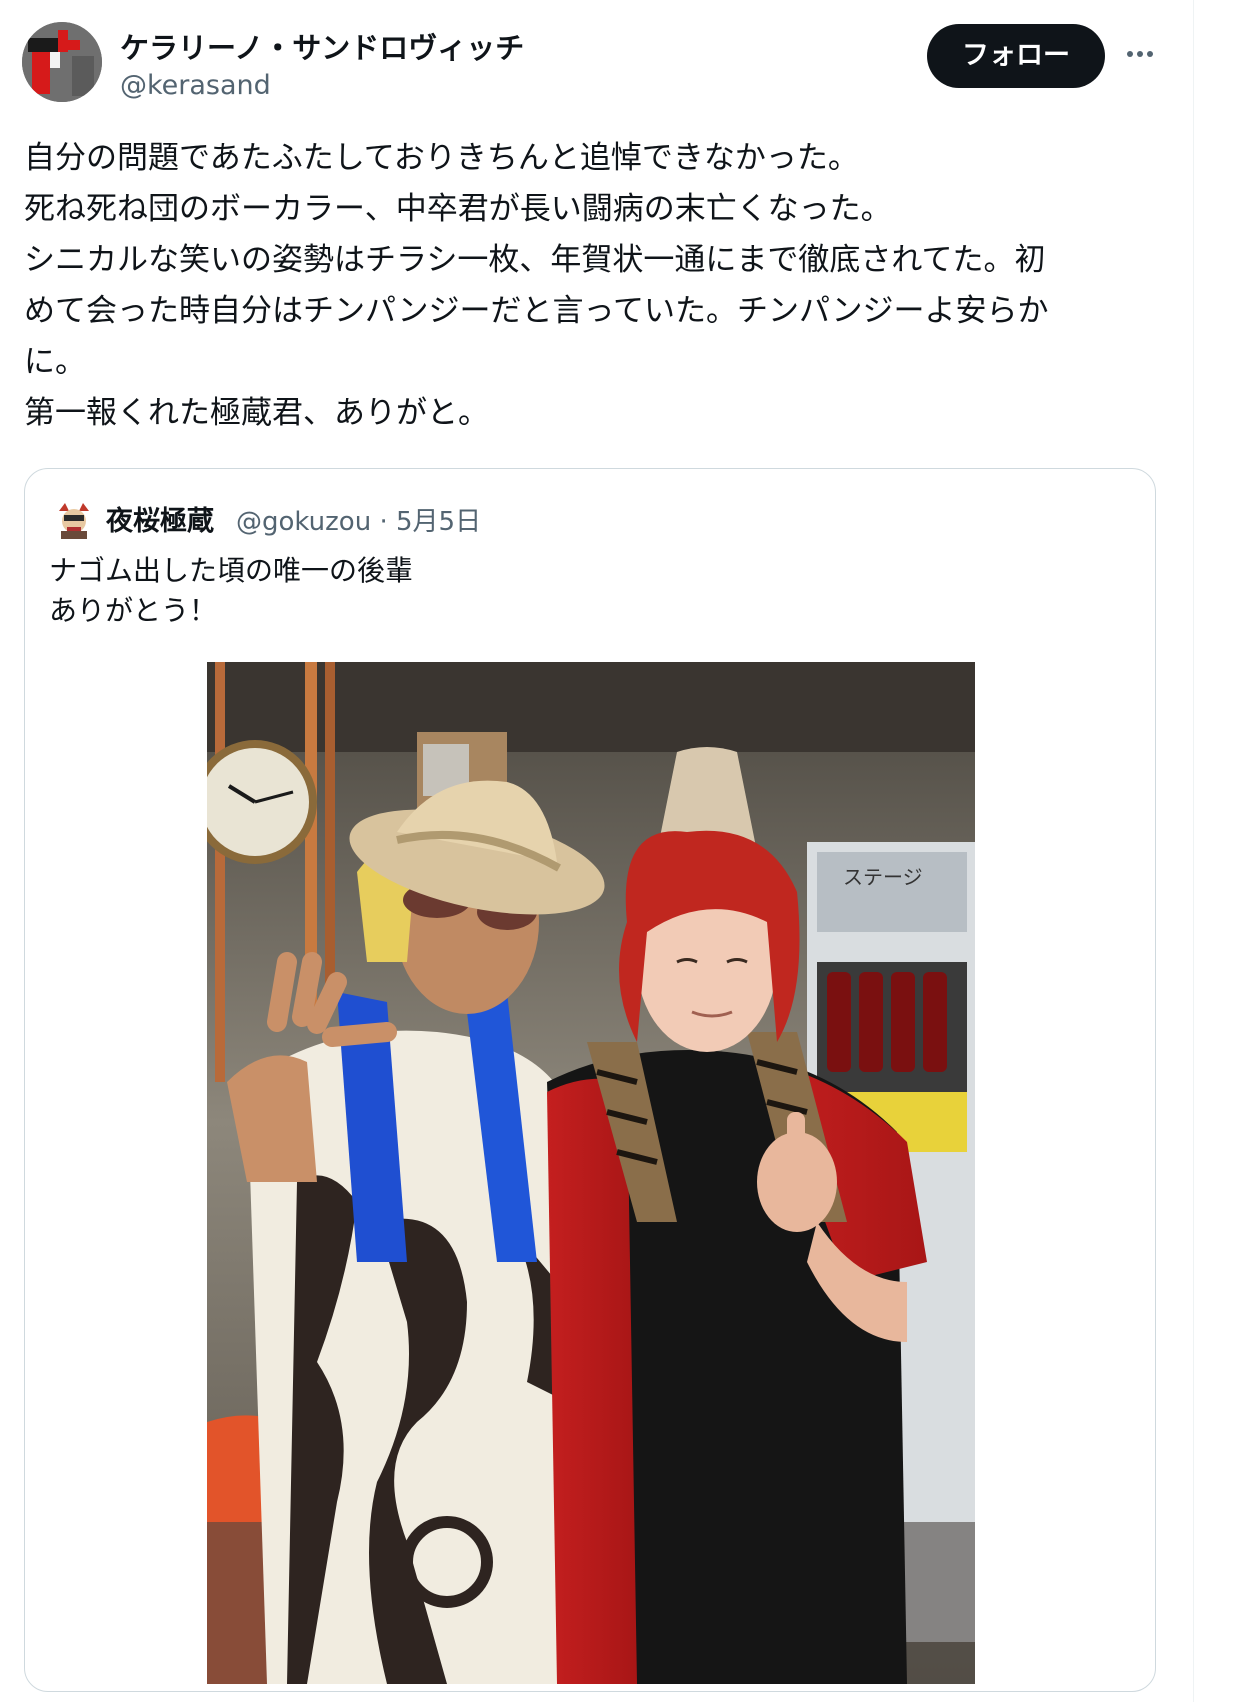 The height and width of the screenshot is (1702, 1238). I want to click on post-text-line: めて会った時自分はチンパンジーだと言っていた。チンパンジーよ安らか, so click(536, 311).